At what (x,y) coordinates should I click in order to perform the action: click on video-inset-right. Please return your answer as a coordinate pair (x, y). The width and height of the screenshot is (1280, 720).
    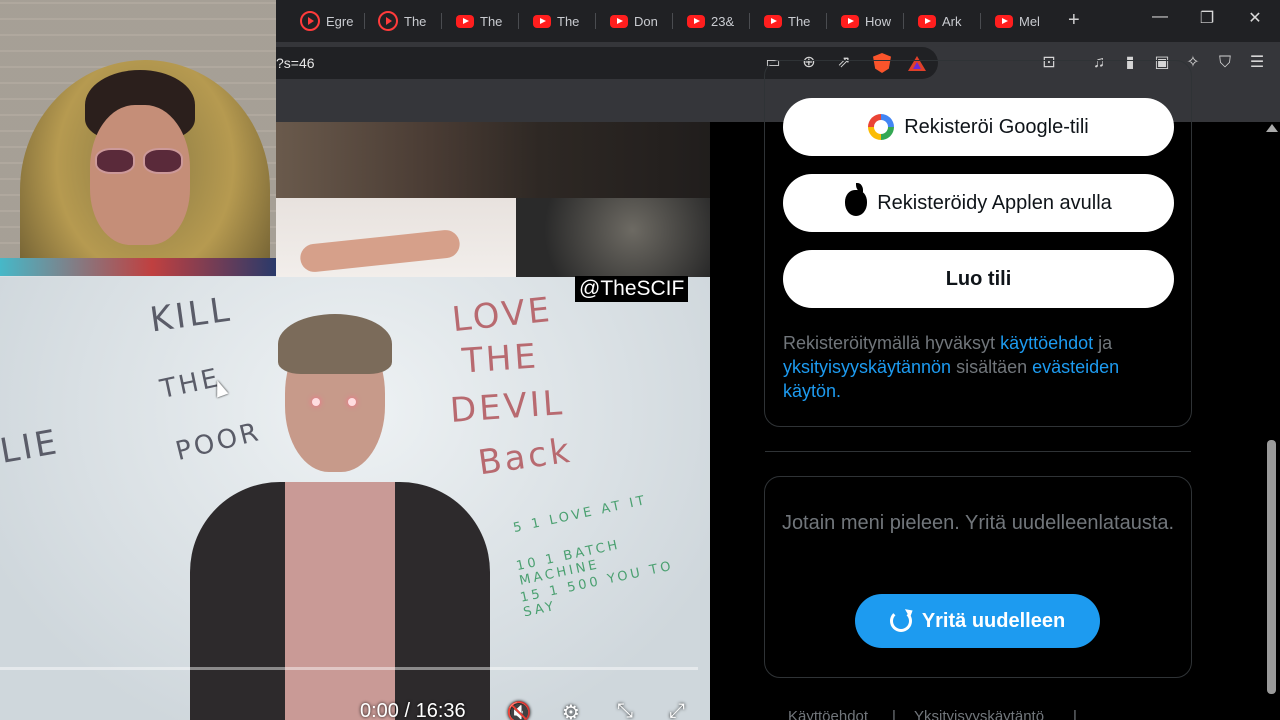
    Looking at the image, I should click on (613, 238).